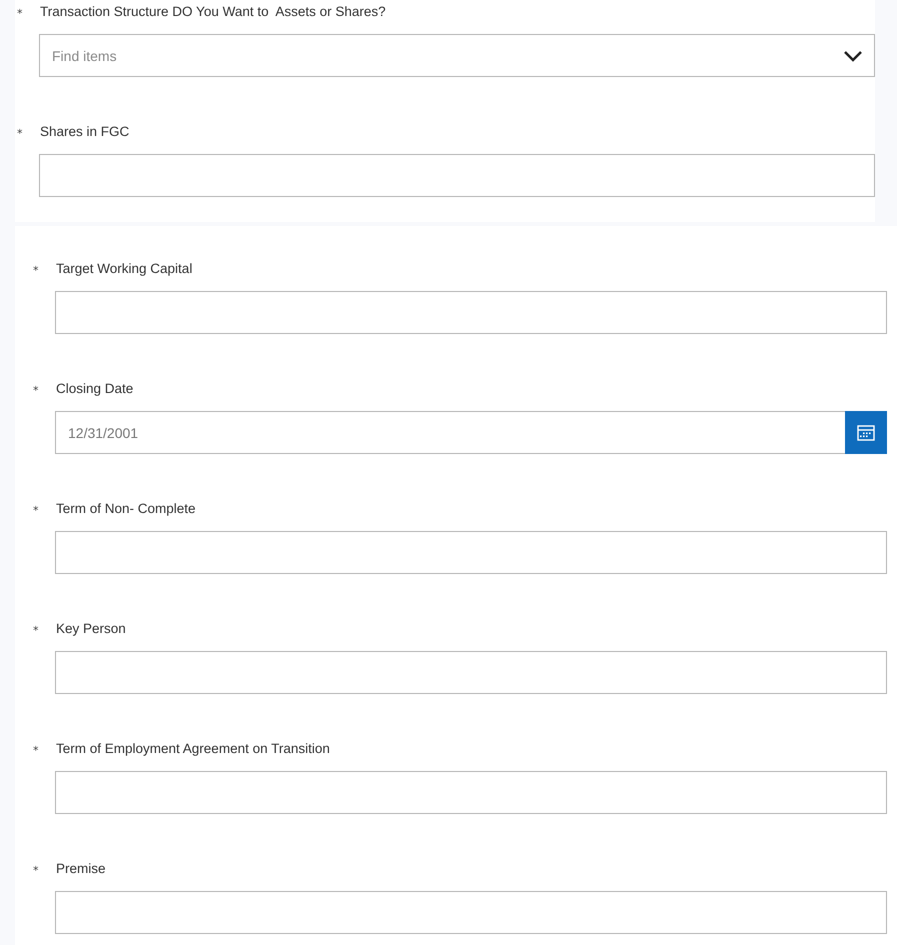  What do you see at coordinates (95, 388) in the screenshot?
I see `field-label: Closing Date` at bounding box center [95, 388].